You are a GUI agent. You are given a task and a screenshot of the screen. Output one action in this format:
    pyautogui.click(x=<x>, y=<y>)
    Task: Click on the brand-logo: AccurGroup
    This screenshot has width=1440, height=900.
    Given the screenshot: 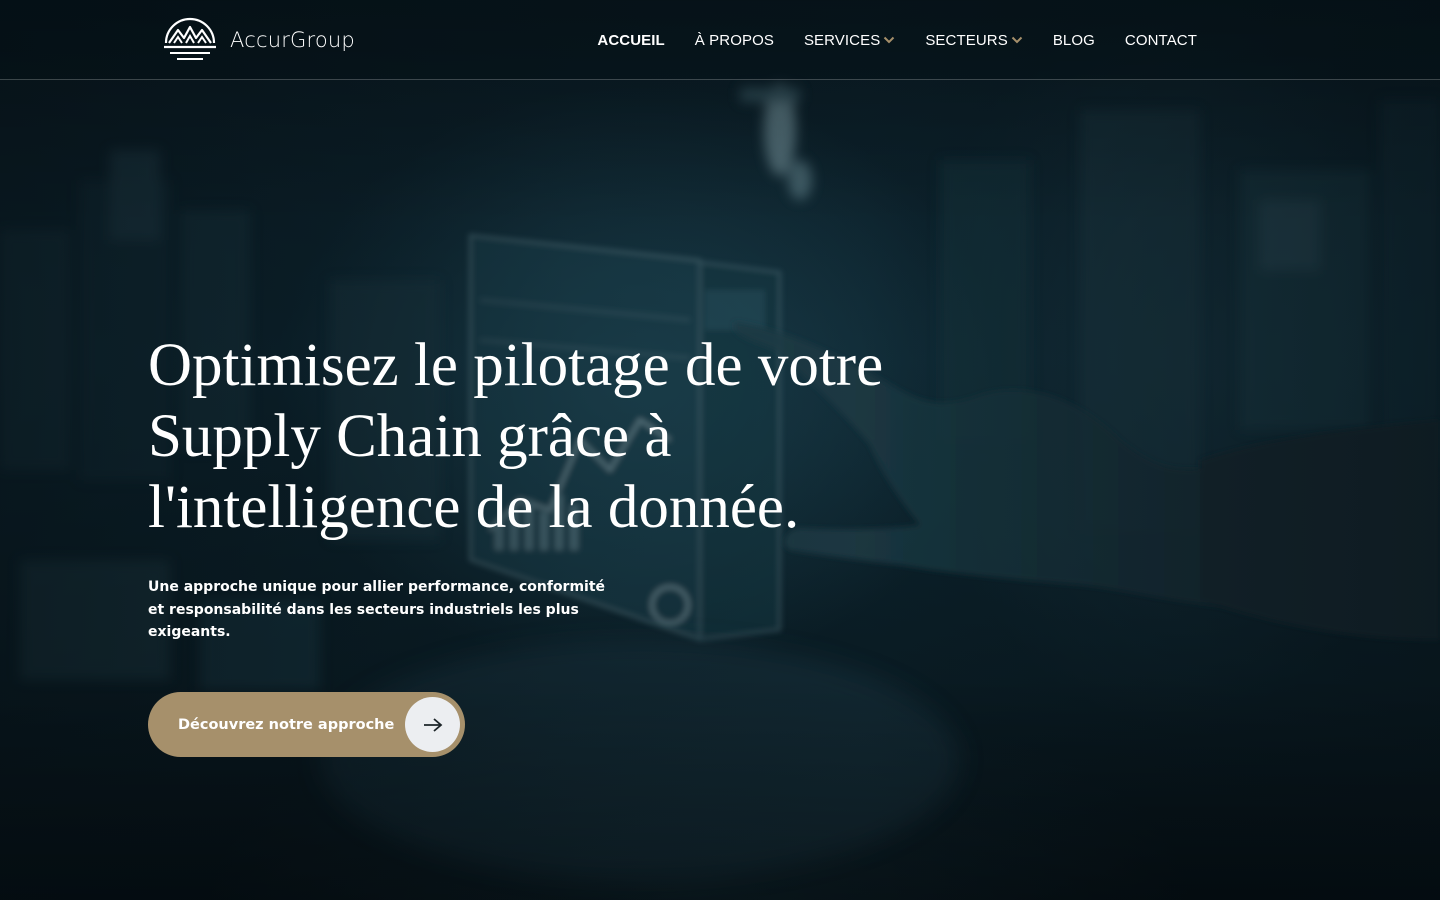 What is the action you would take?
    pyautogui.click(x=258, y=40)
    